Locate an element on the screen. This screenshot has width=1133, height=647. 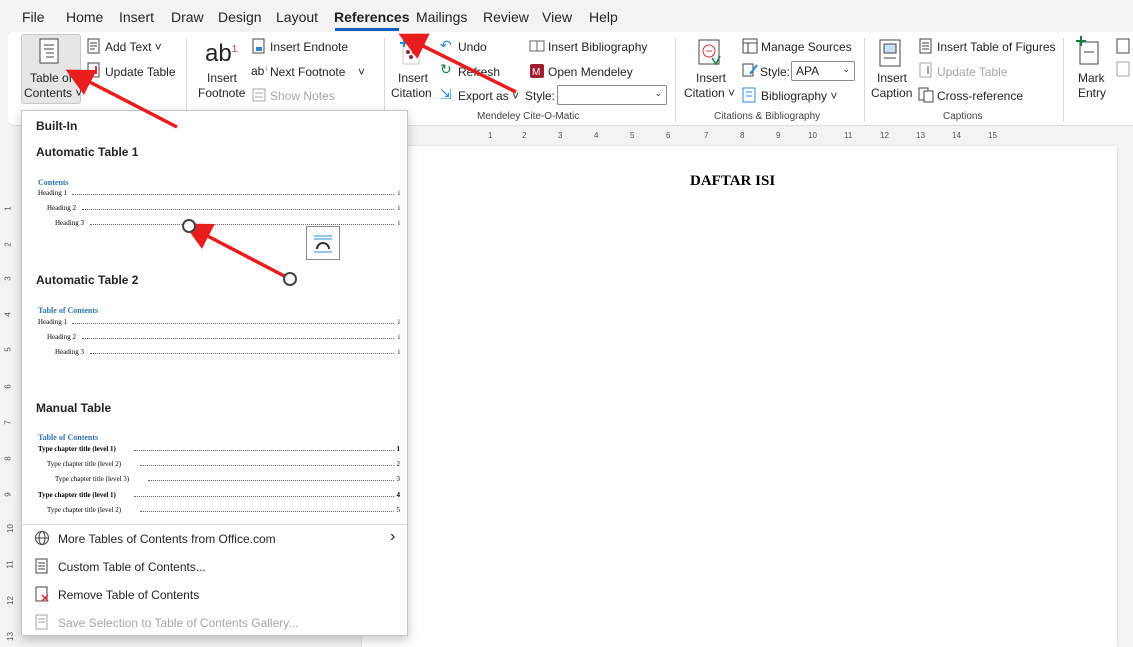
tab-home: Home is located at coordinates (84, 17).